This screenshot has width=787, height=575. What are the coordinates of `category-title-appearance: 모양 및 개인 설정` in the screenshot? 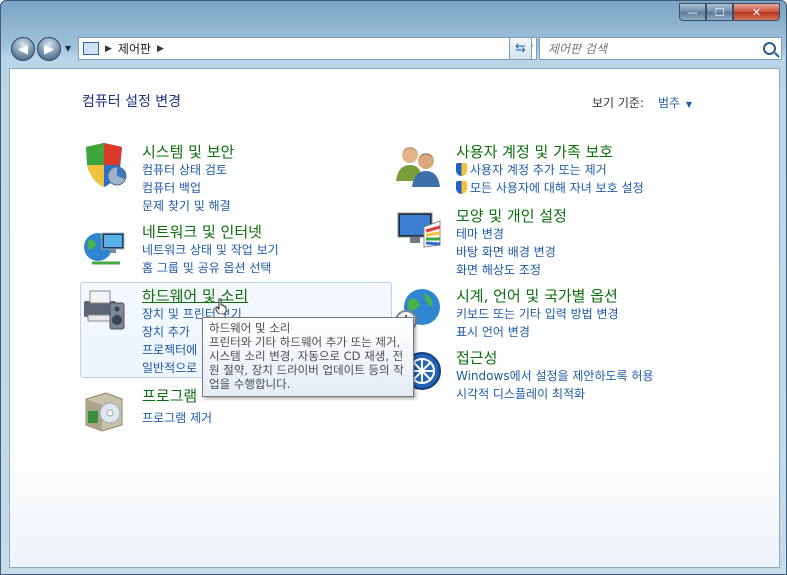 It's located at (511, 215).